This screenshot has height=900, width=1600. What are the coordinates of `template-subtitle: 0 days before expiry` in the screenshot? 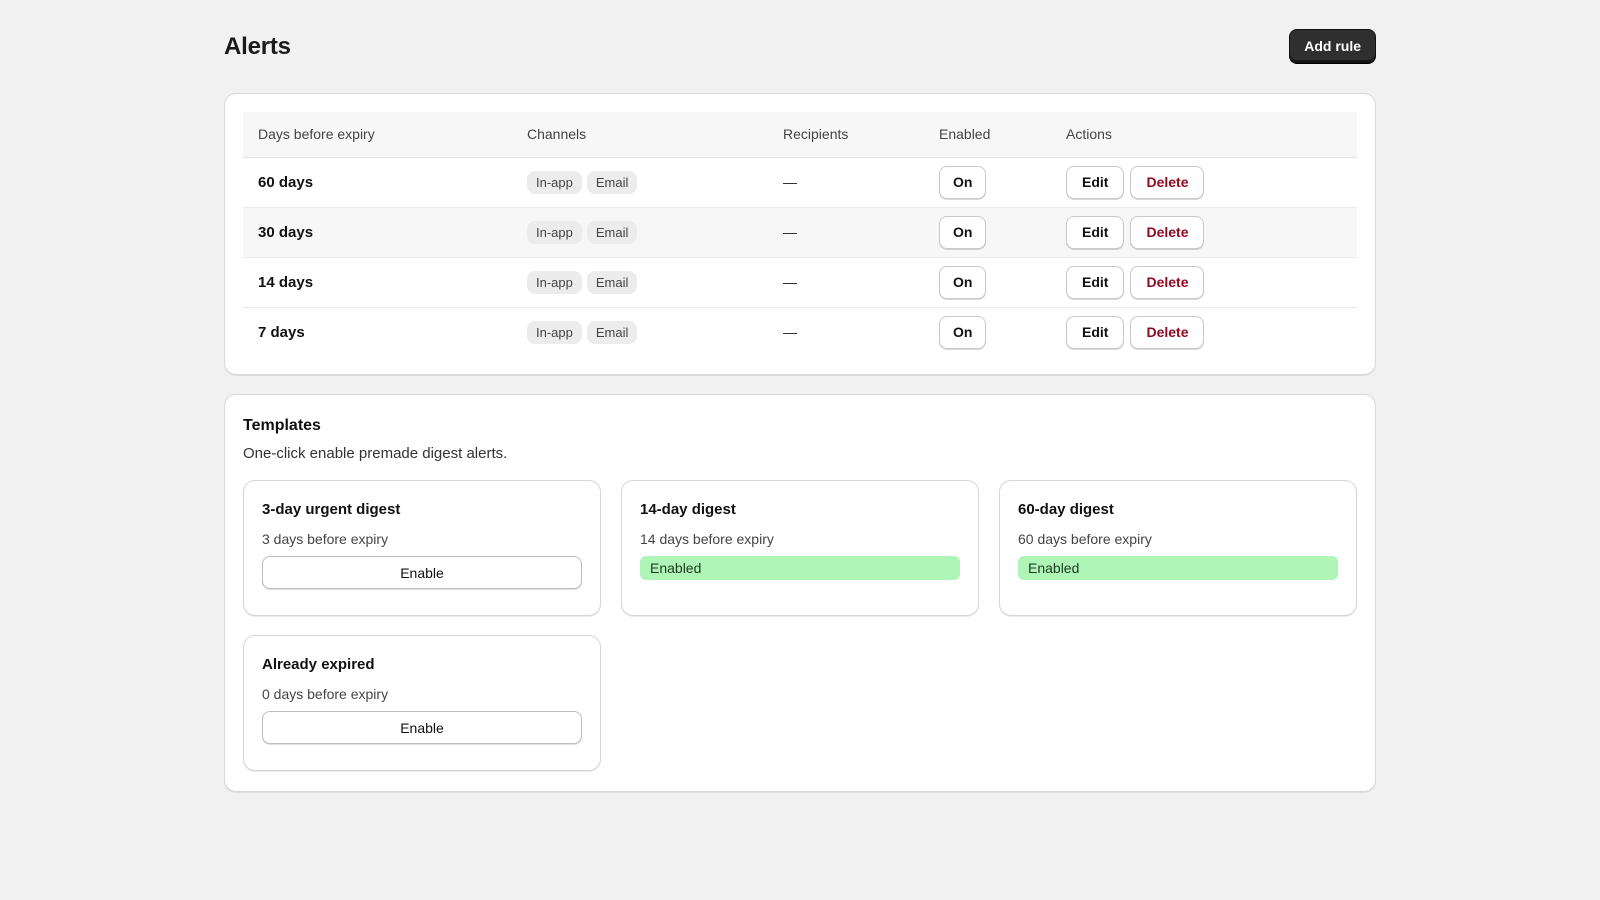 It's located at (325, 694).